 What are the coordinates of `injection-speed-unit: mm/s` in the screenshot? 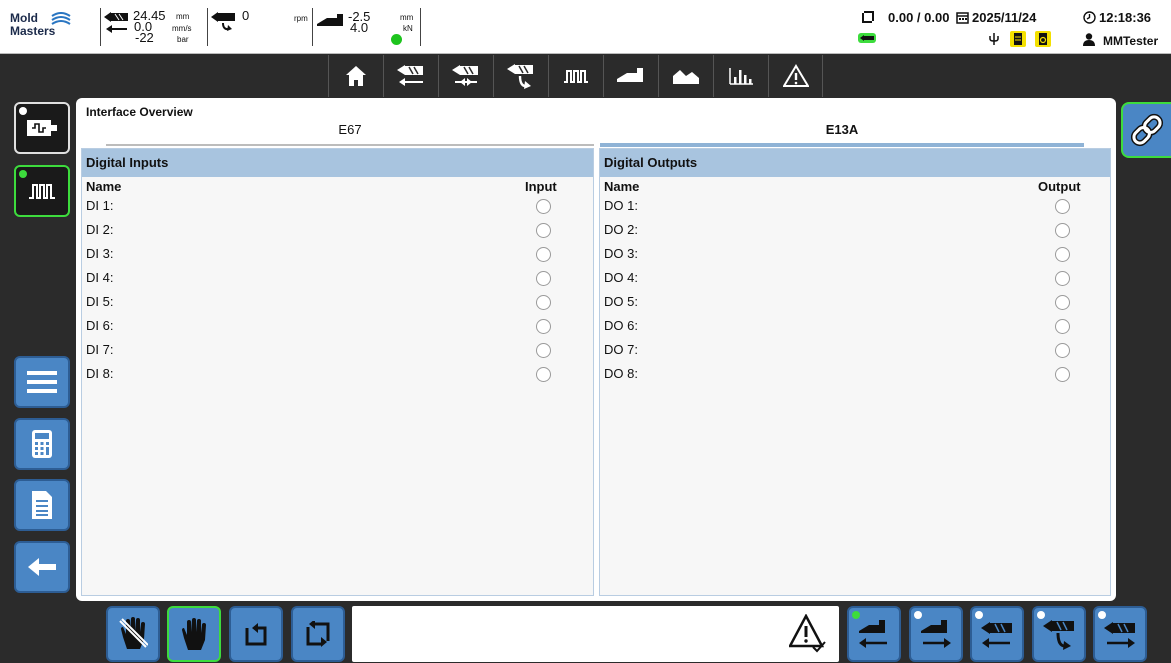 It's located at (182, 28).